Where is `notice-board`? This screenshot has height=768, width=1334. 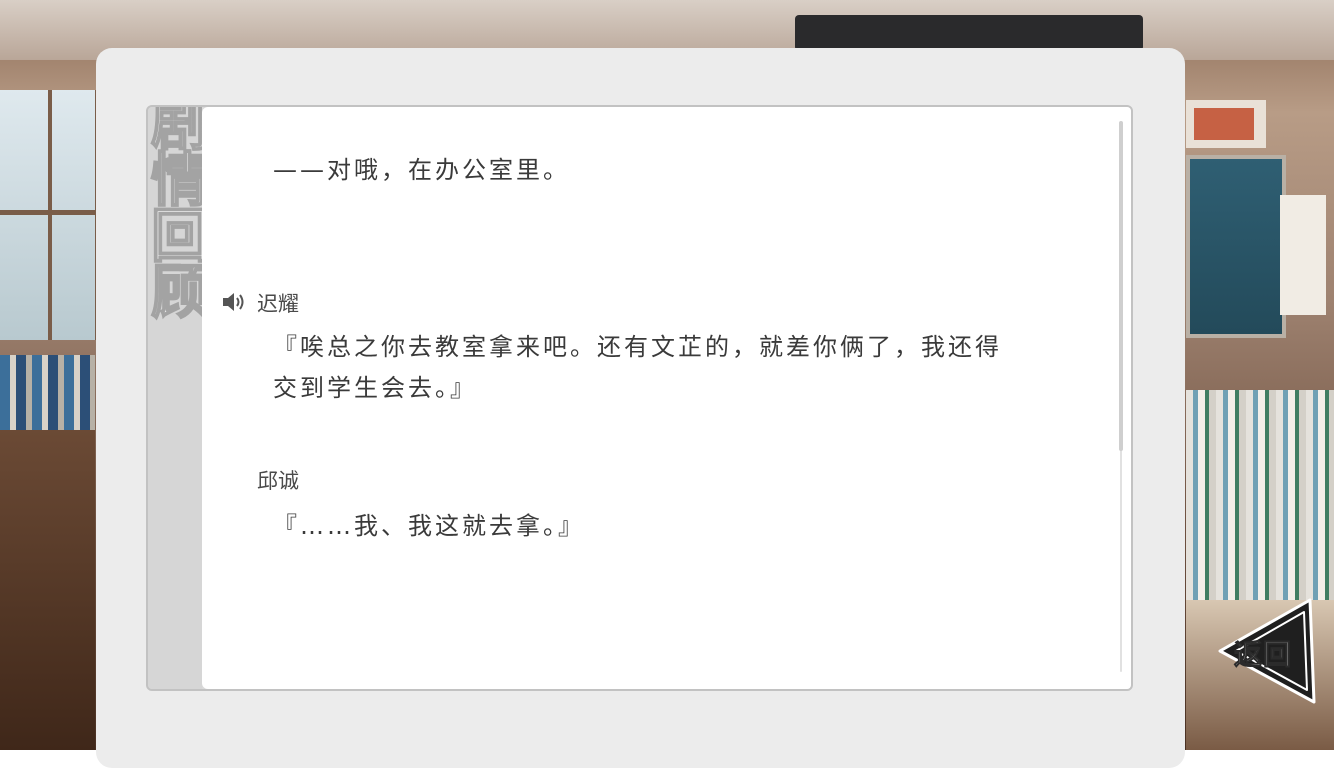
notice-board is located at coordinates (1303, 255).